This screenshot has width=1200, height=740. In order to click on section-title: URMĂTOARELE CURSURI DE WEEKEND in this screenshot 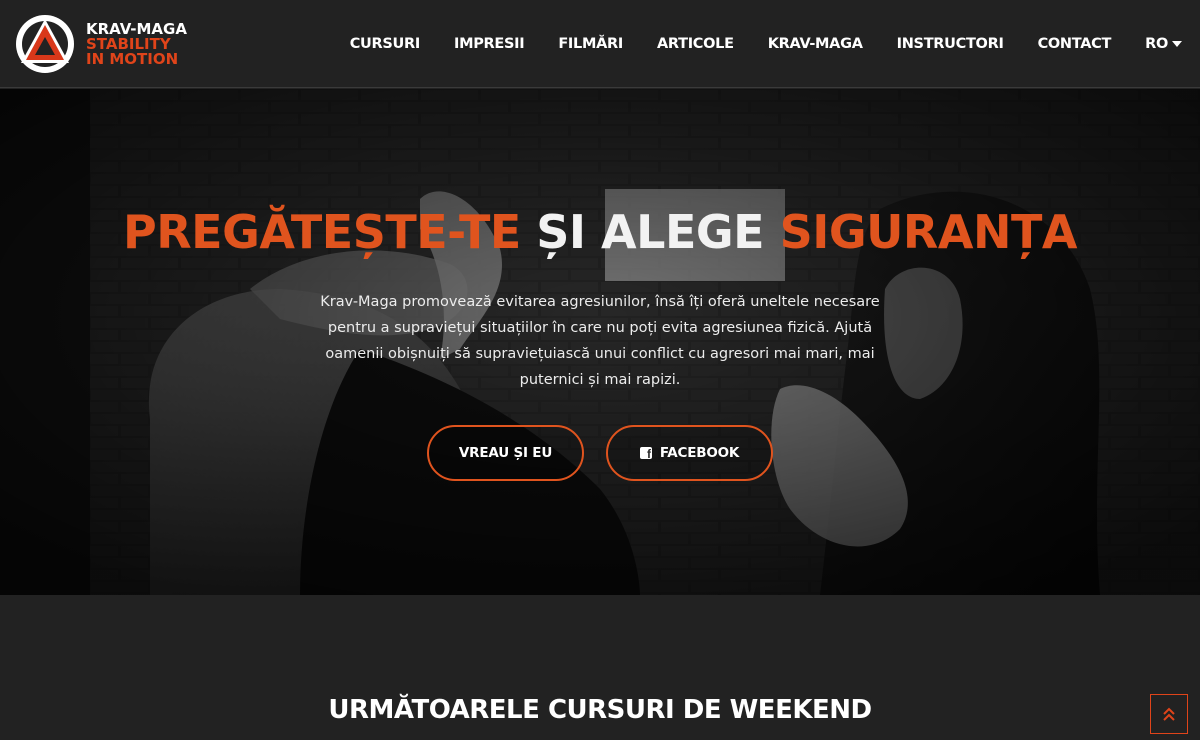, I will do `click(600, 710)`.